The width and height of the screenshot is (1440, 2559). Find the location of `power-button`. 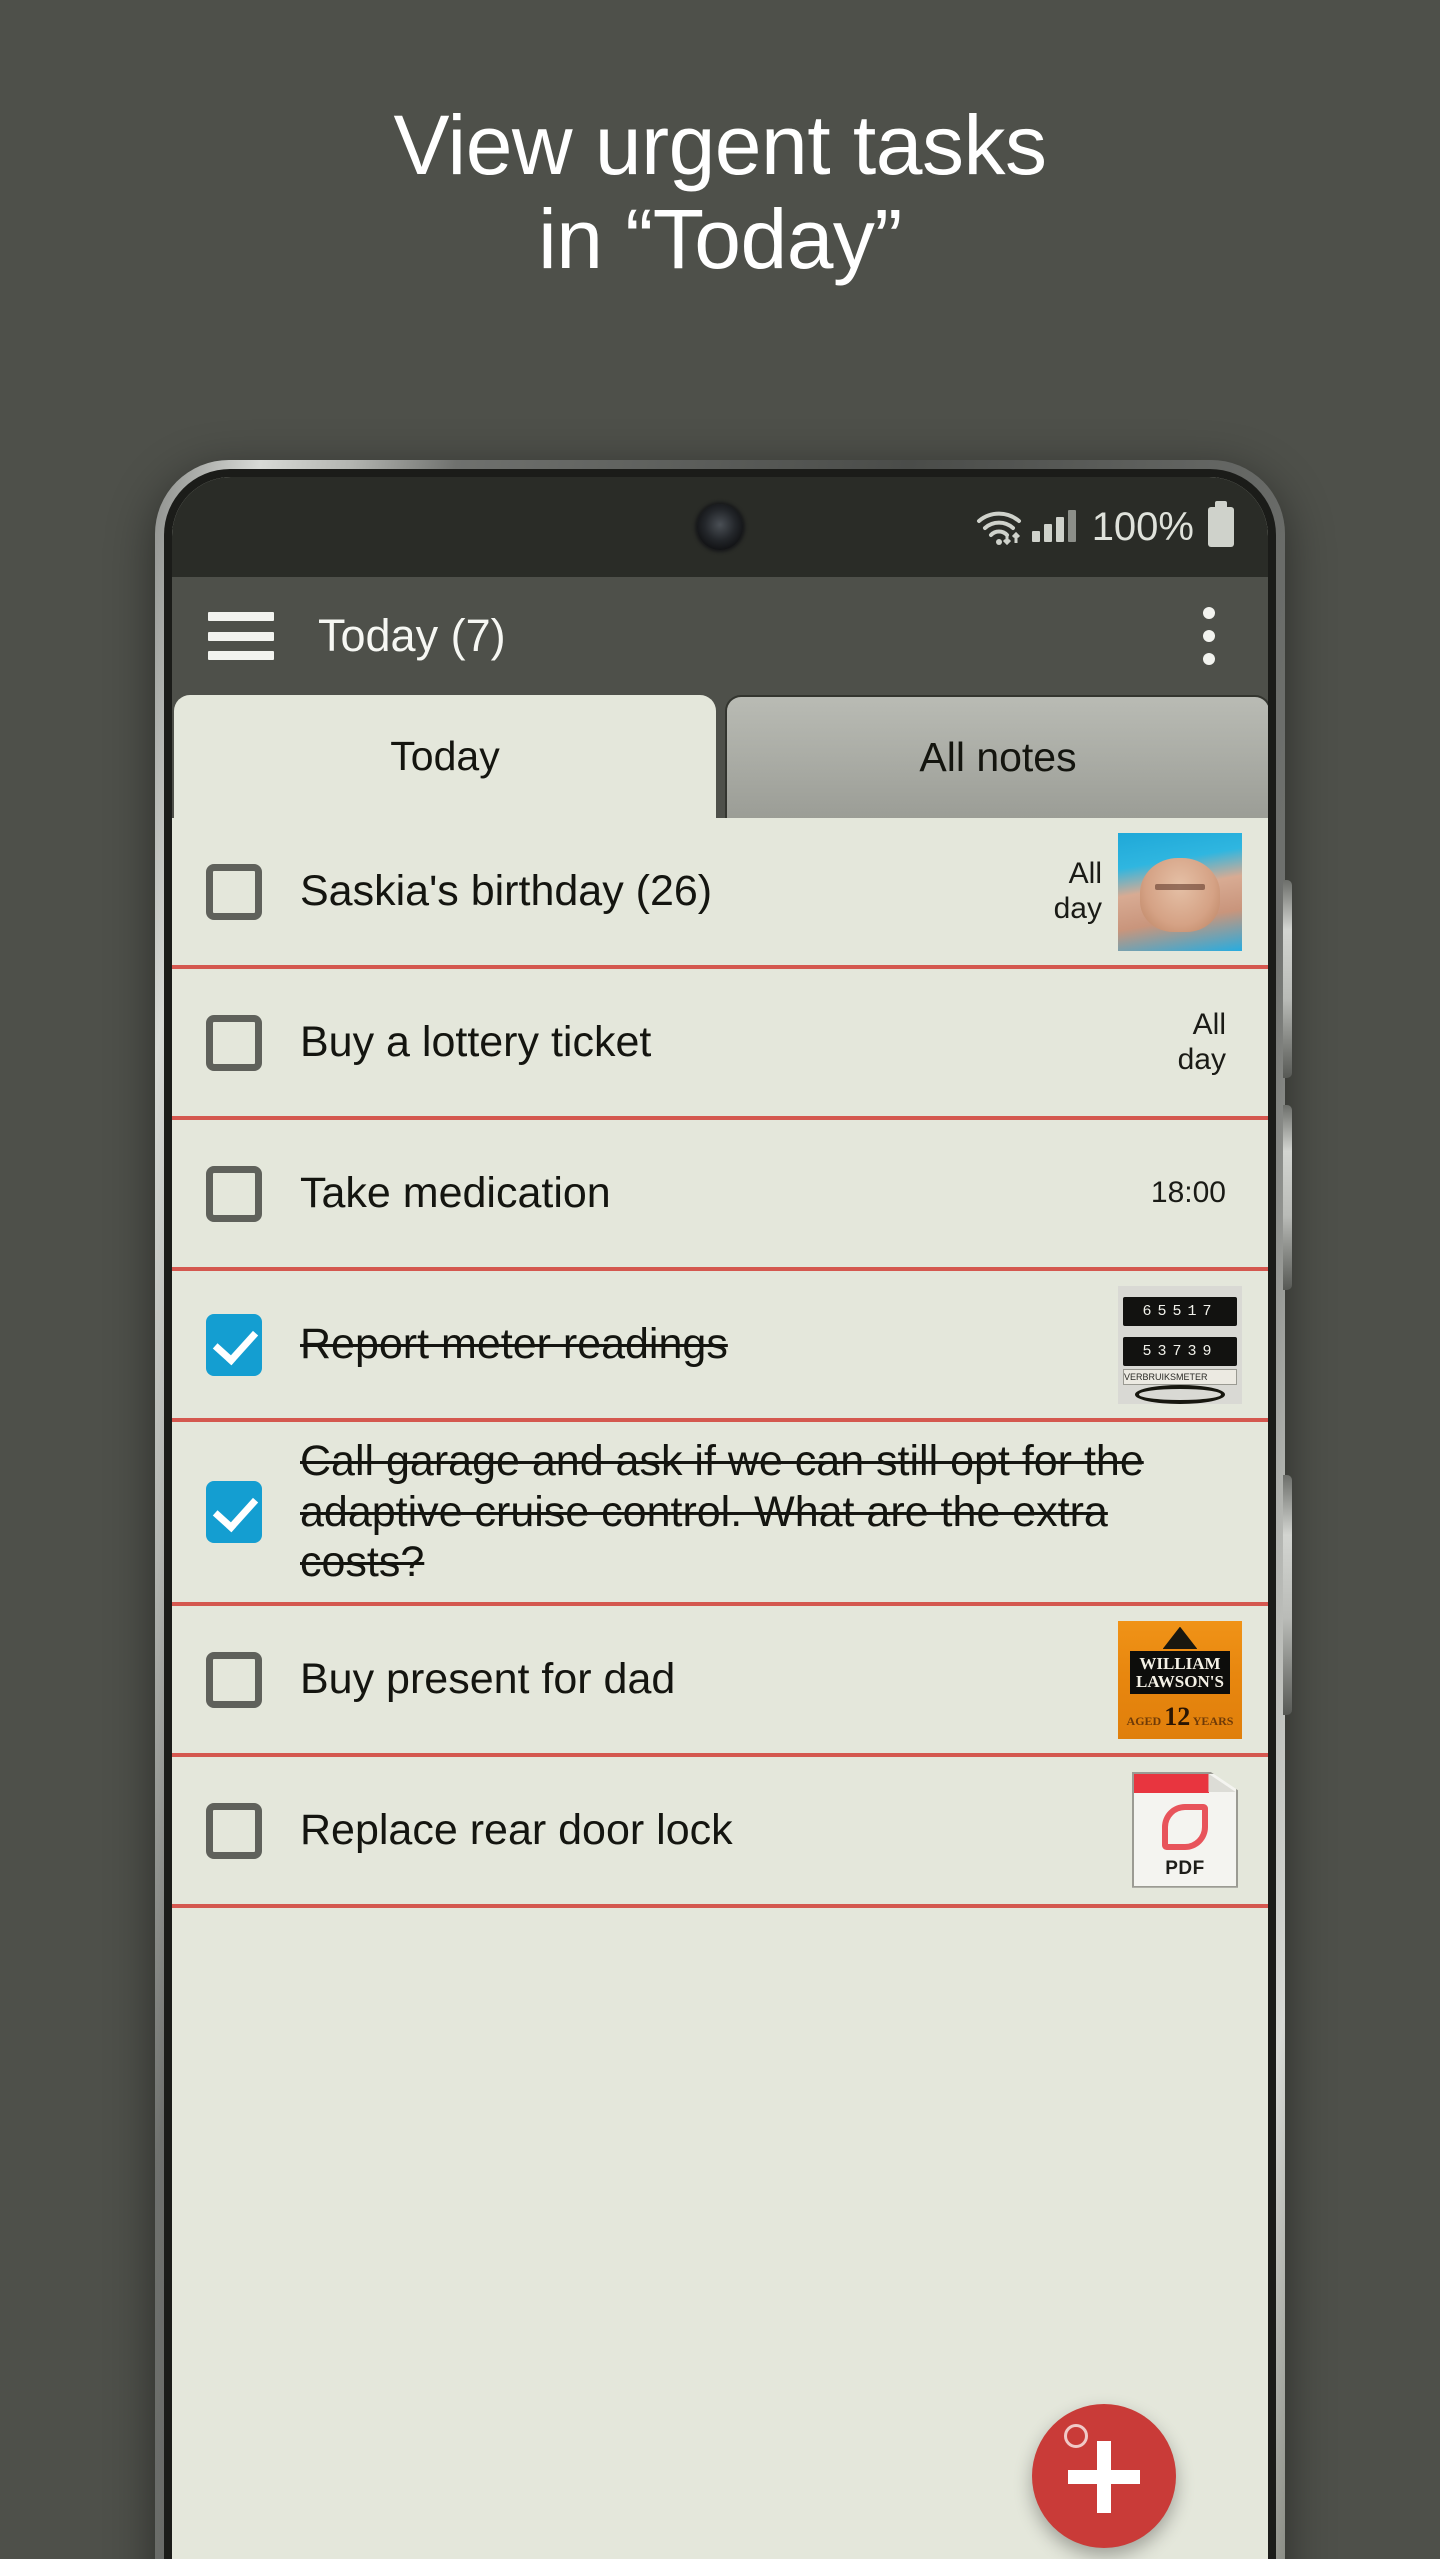

power-button is located at coordinates (1287, 1595).